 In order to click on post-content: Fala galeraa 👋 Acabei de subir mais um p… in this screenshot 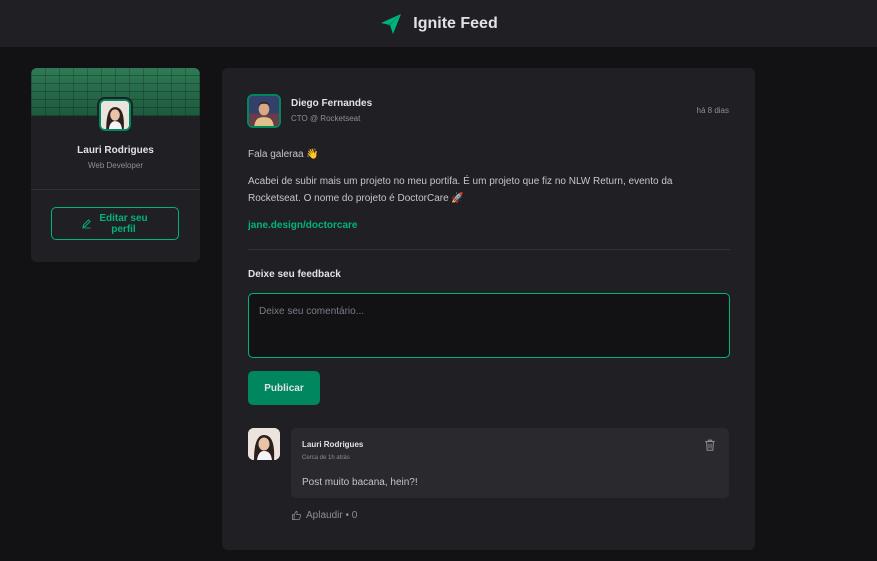, I will do `click(483, 195)`.